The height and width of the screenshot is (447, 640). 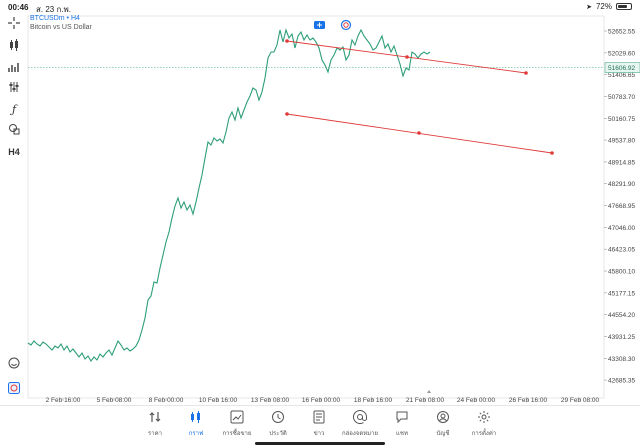 I want to click on time-axis-label: 2 Feb 16:00, so click(x=63, y=400).